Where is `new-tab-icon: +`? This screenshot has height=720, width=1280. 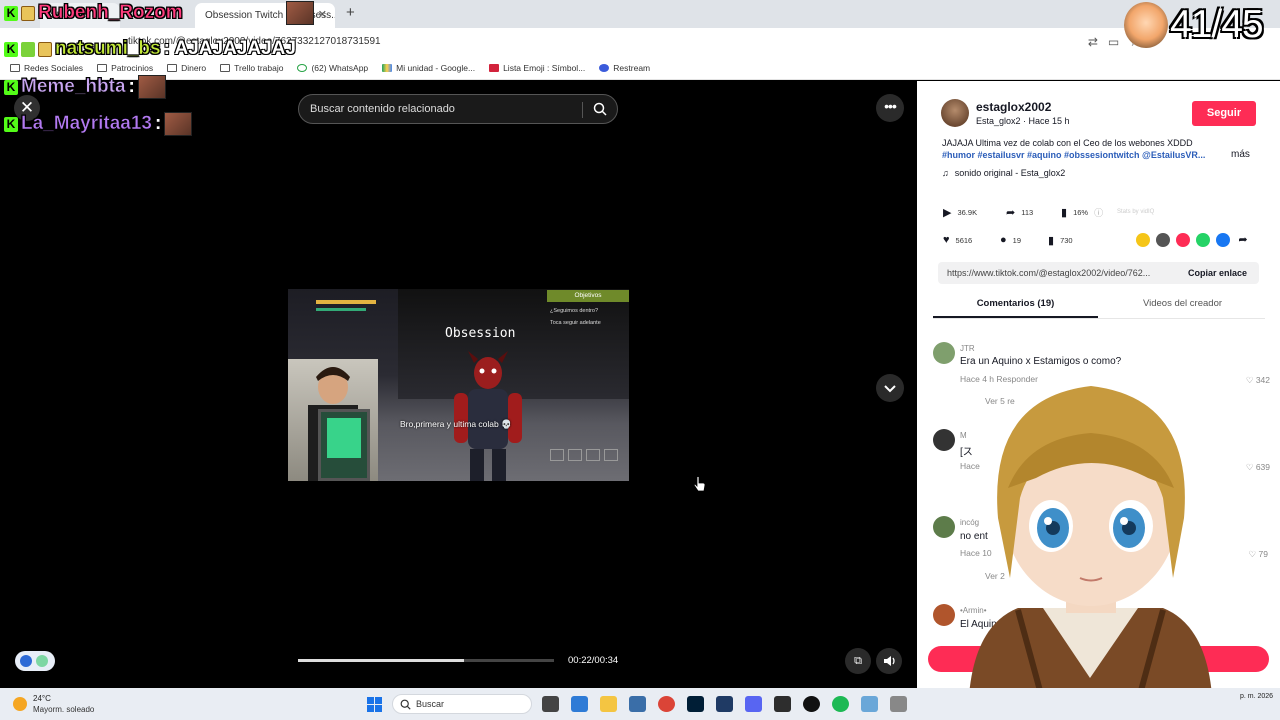 new-tab-icon: + is located at coordinates (350, 12).